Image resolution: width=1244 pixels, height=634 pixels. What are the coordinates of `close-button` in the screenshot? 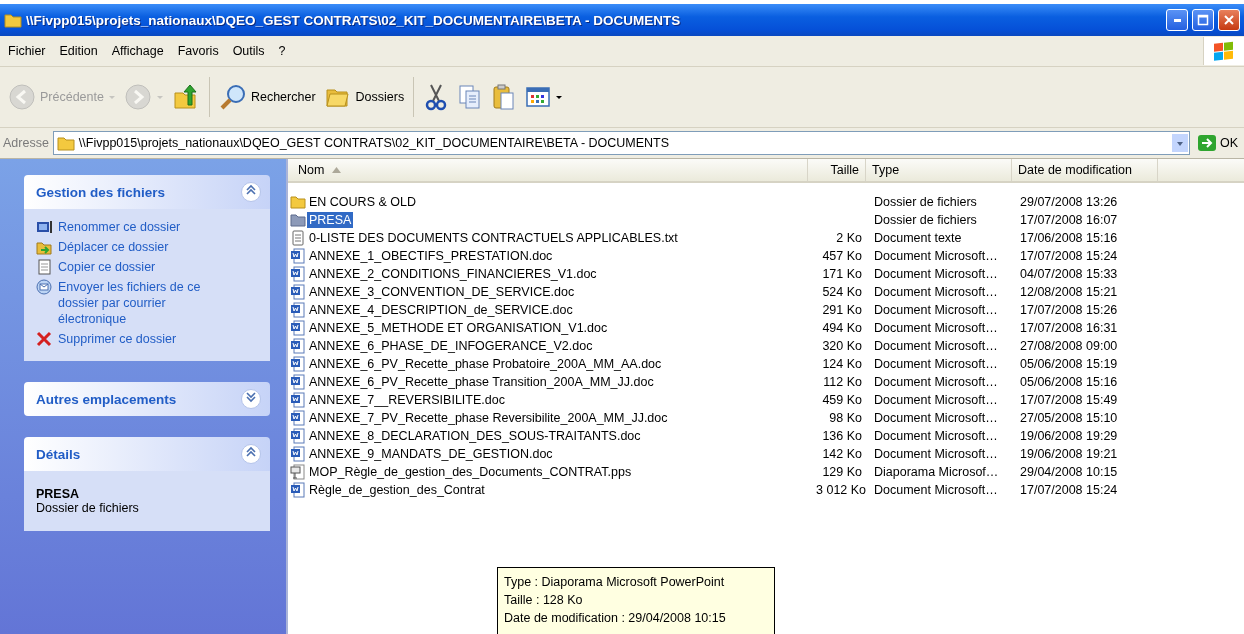 It's located at (1229, 20).